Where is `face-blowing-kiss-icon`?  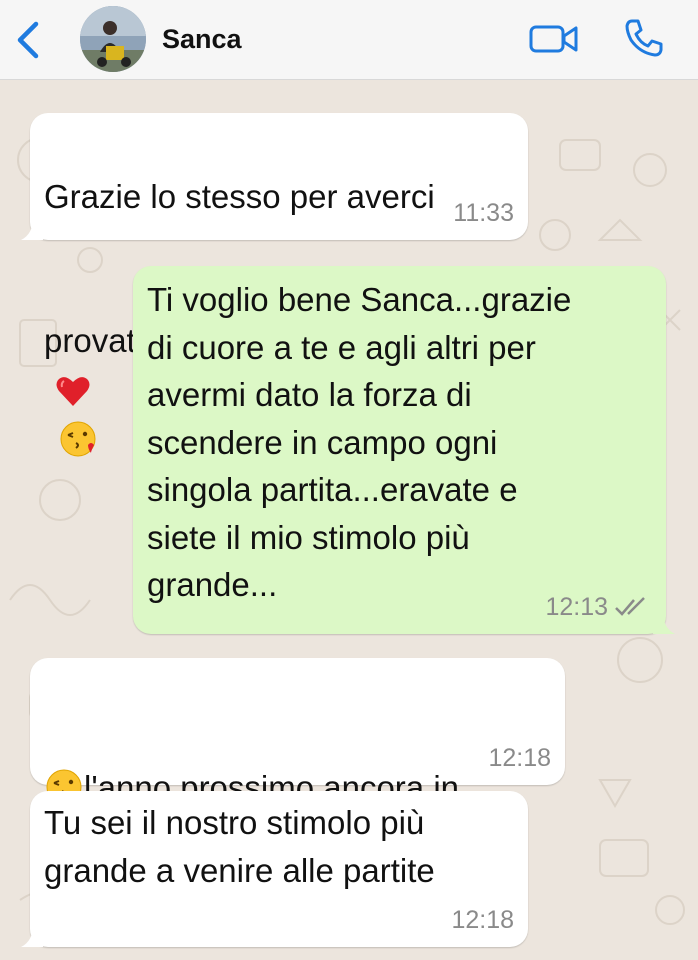
face-blowing-kiss-icon is located at coordinates (78, 439).